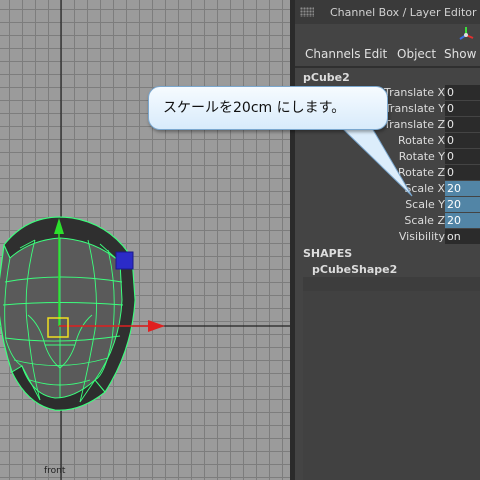  What do you see at coordinates (422, 236) in the screenshot?
I see `attr-label: Visibility` at bounding box center [422, 236].